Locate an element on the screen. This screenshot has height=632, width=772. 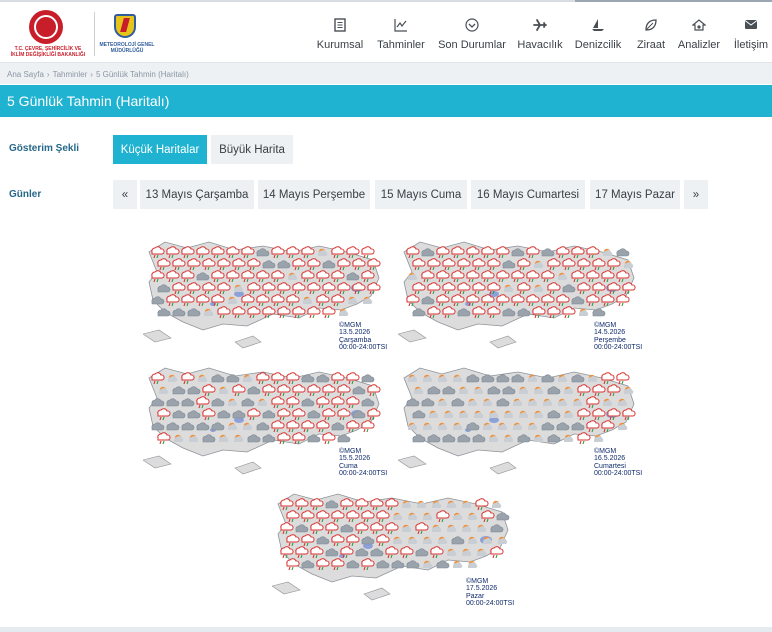
nav-label: Tahminler is located at coordinates (401, 45).